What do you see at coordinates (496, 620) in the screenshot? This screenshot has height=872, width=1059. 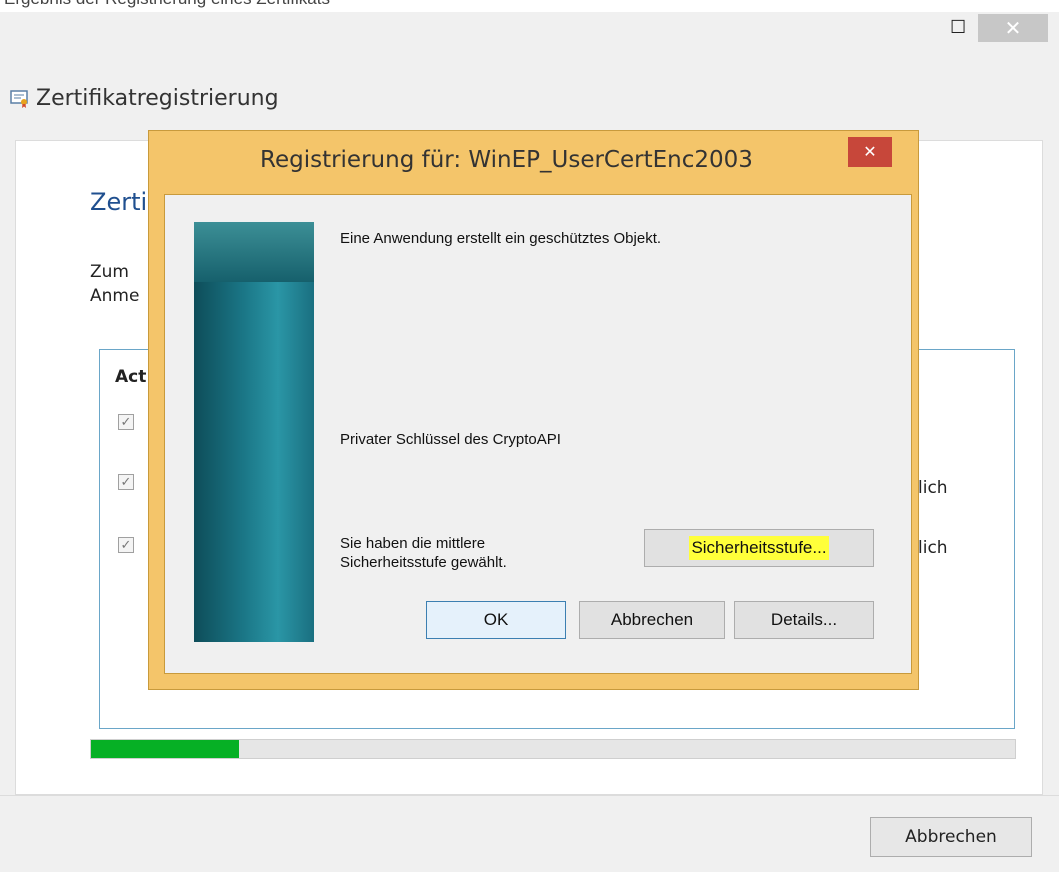 I see `ok-button: OK` at bounding box center [496, 620].